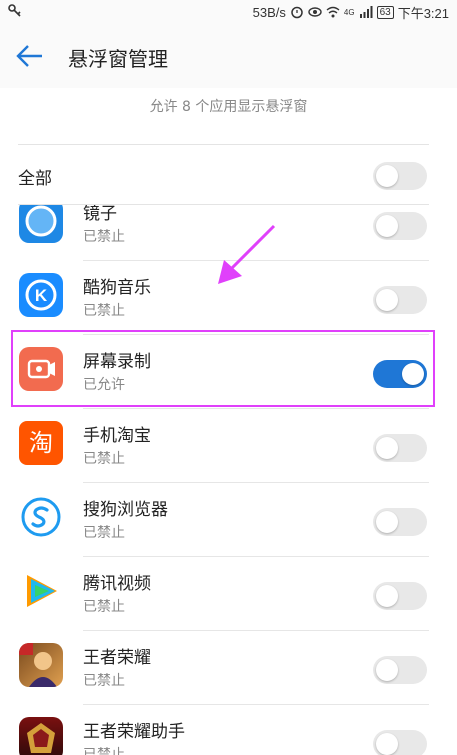  Describe the element at coordinates (228, 176) in the screenshot. I see `all-apps-row: 全部` at that location.